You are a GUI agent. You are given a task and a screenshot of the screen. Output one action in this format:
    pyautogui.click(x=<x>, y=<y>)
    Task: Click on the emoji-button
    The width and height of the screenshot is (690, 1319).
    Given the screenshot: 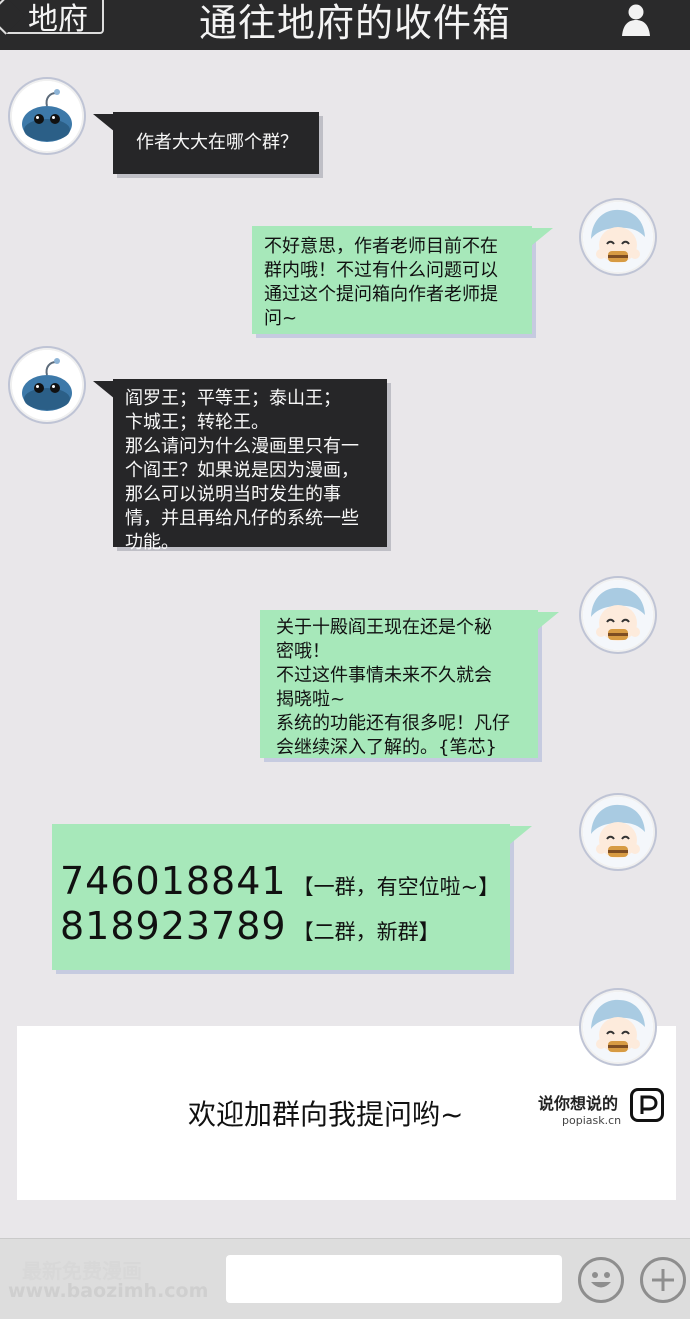 What is the action you would take?
    pyautogui.click(x=601, y=1280)
    